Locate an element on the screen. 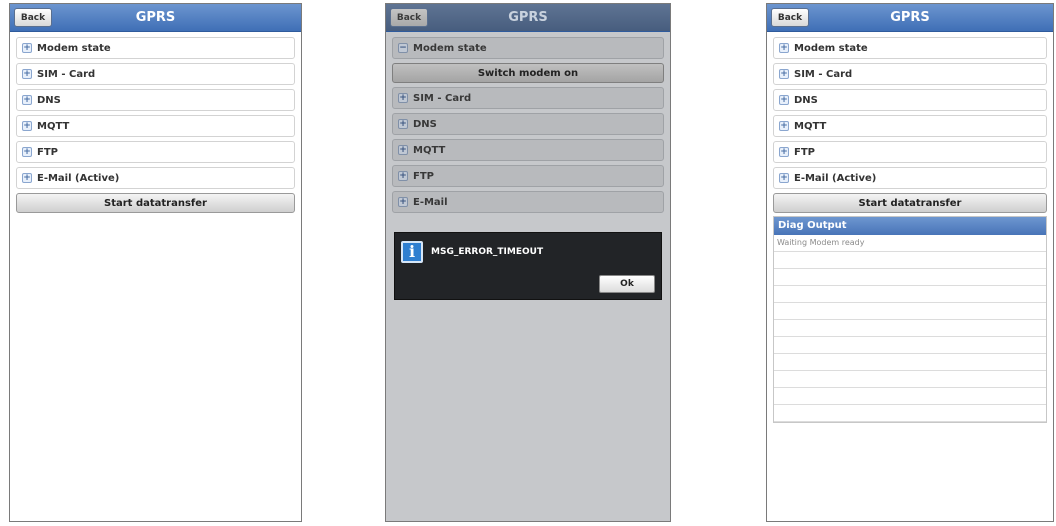 This screenshot has height=526, width=1056. switch-modem-on-button: Switch modem on is located at coordinates (528, 73).